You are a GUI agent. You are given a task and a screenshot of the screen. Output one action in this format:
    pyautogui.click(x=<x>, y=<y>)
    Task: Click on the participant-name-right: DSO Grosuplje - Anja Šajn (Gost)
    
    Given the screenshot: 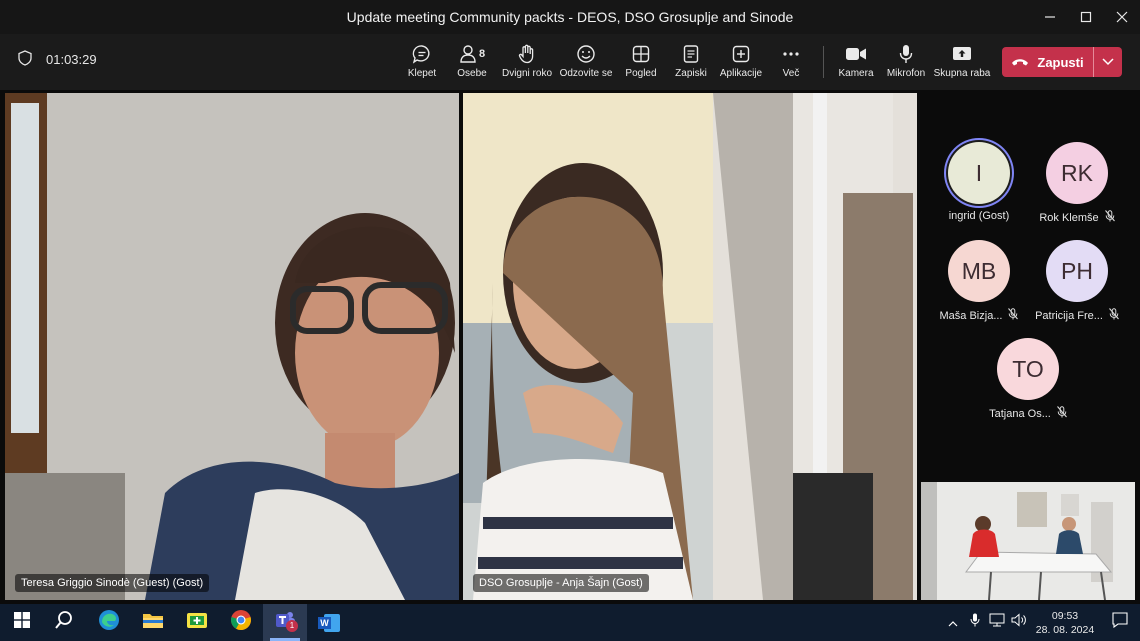 What is the action you would take?
    pyautogui.click(x=561, y=583)
    